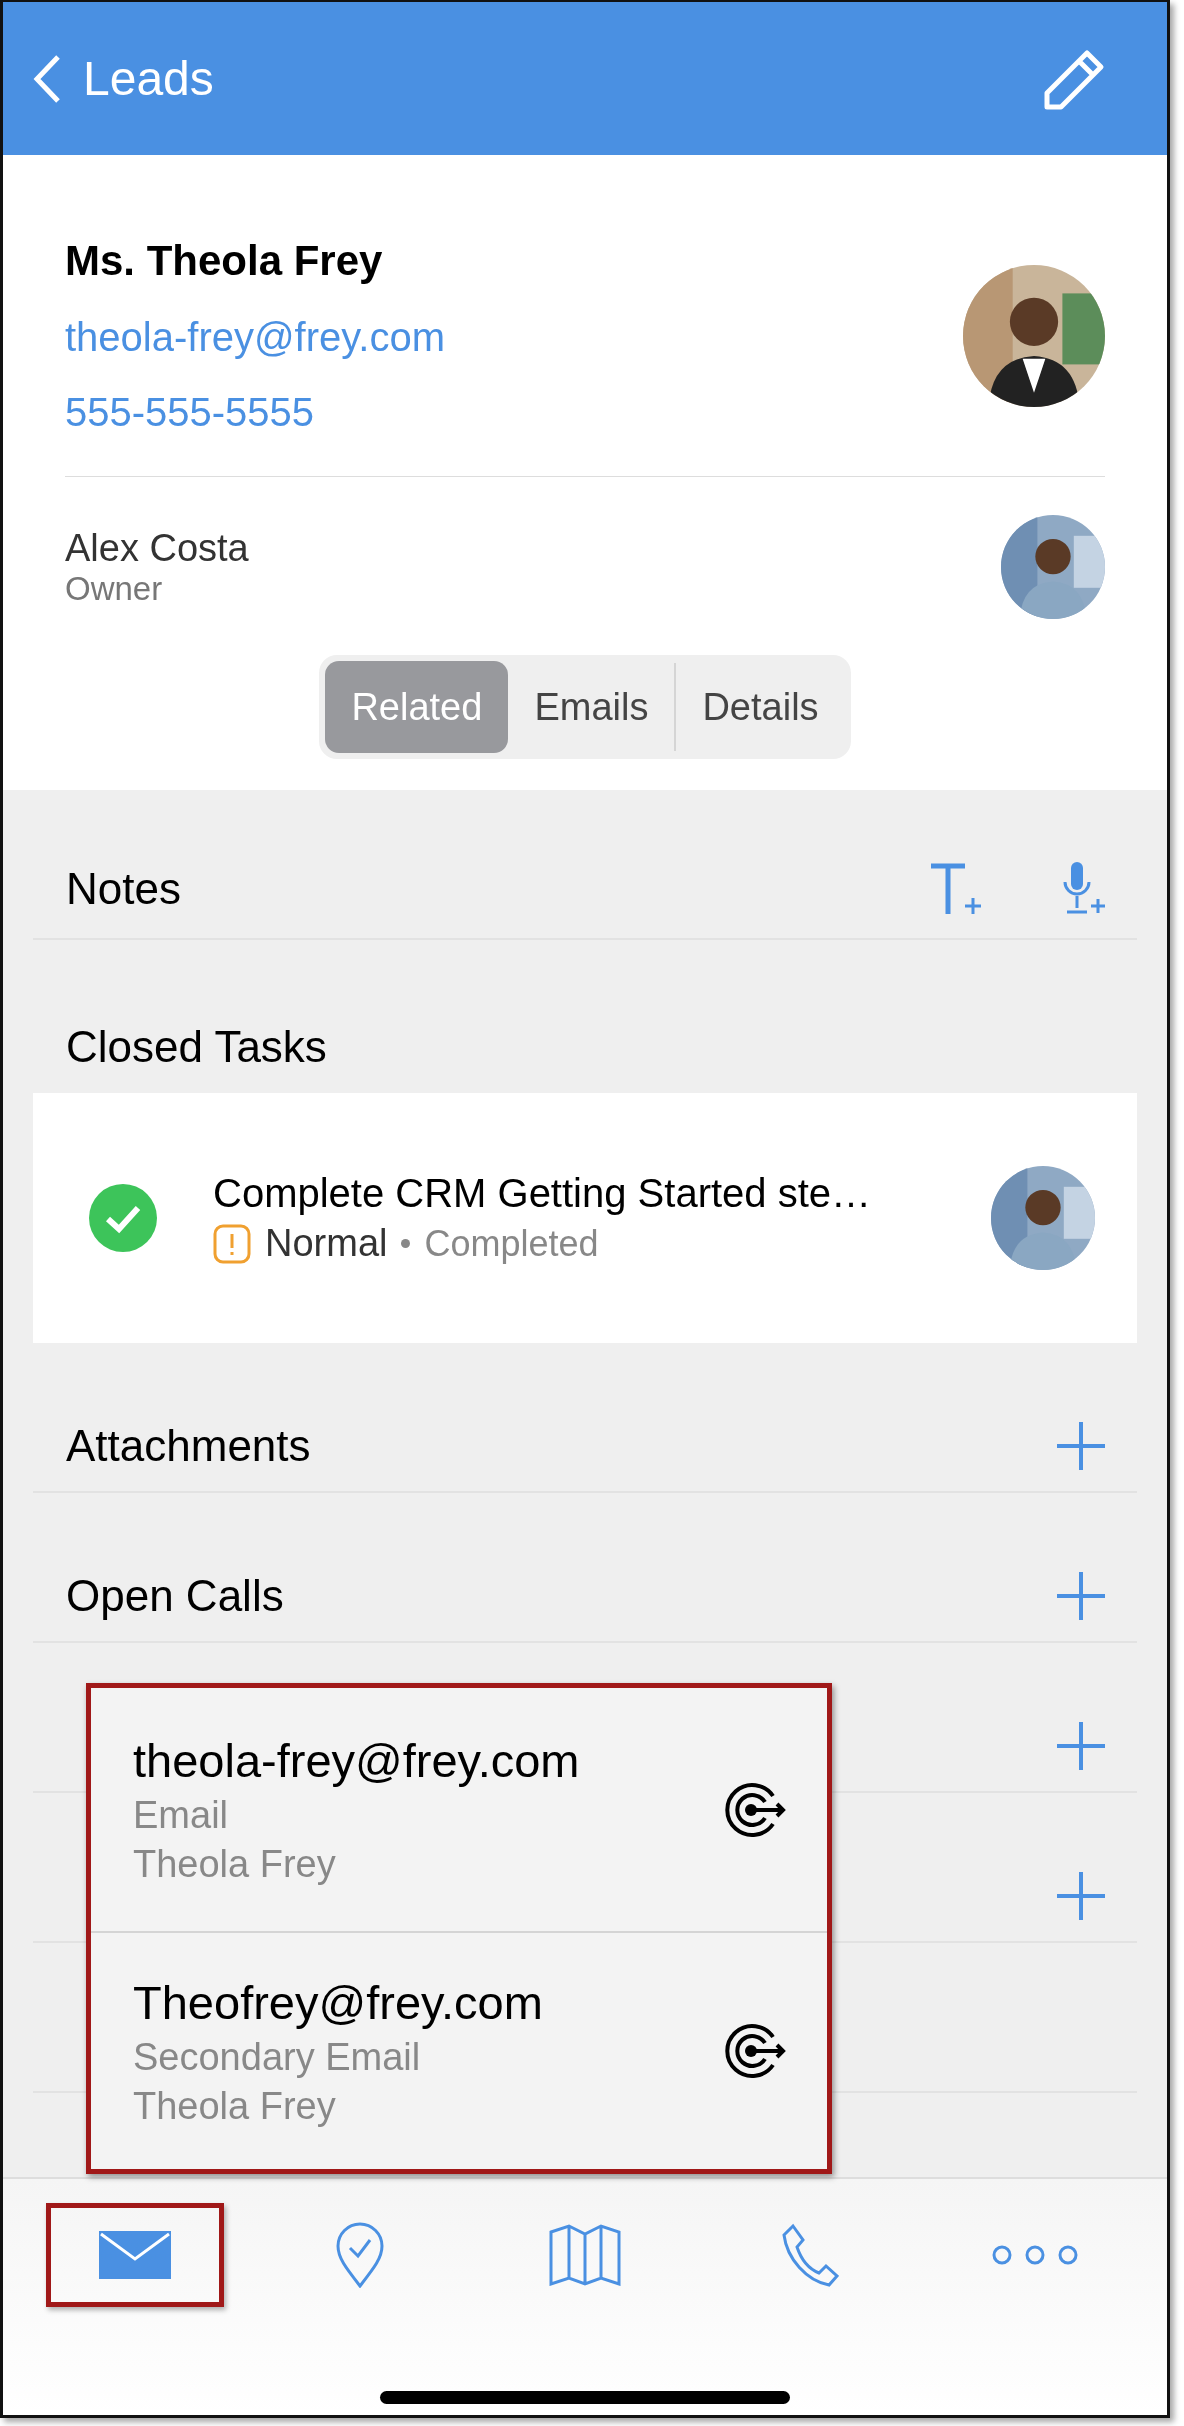 The image size is (1184, 2426). What do you see at coordinates (406, 1243) in the screenshot?
I see `separator-dot` at bounding box center [406, 1243].